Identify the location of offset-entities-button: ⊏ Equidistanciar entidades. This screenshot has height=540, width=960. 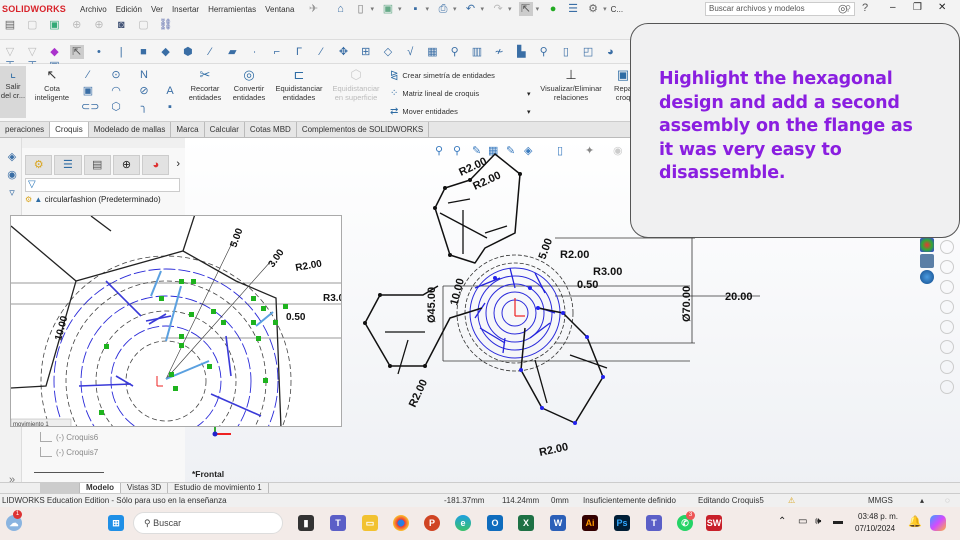
(299, 85).